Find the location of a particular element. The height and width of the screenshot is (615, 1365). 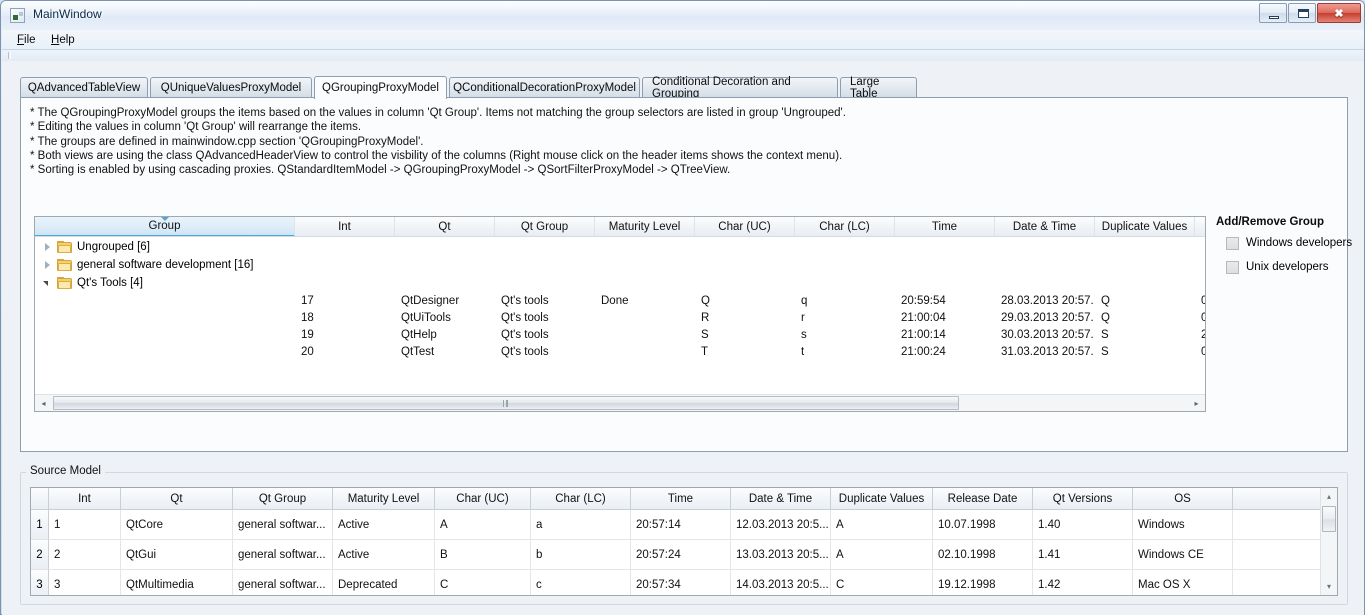

row-number-header: 2 is located at coordinates (40, 555).